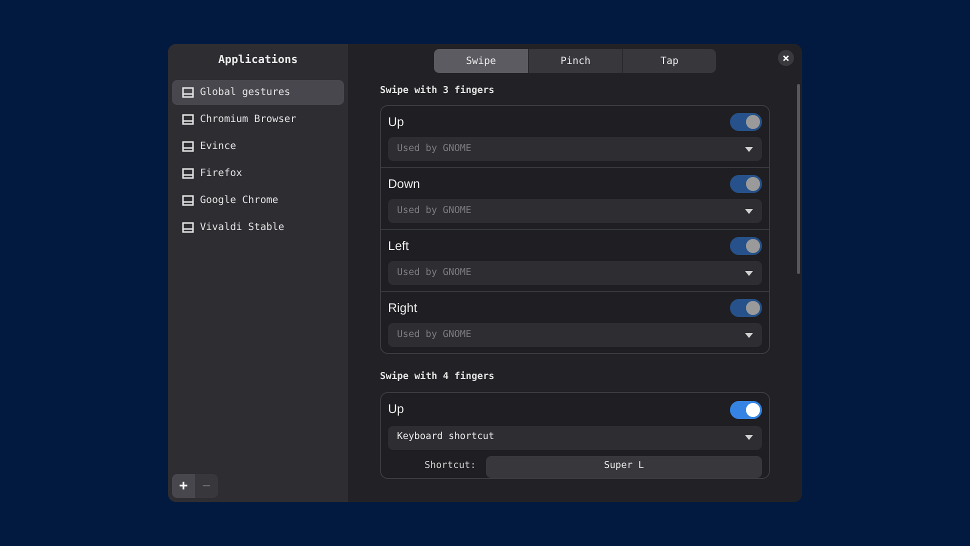  Describe the element at coordinates (575, 61) in the screenshot. I see `tab: Pinch` at that location.